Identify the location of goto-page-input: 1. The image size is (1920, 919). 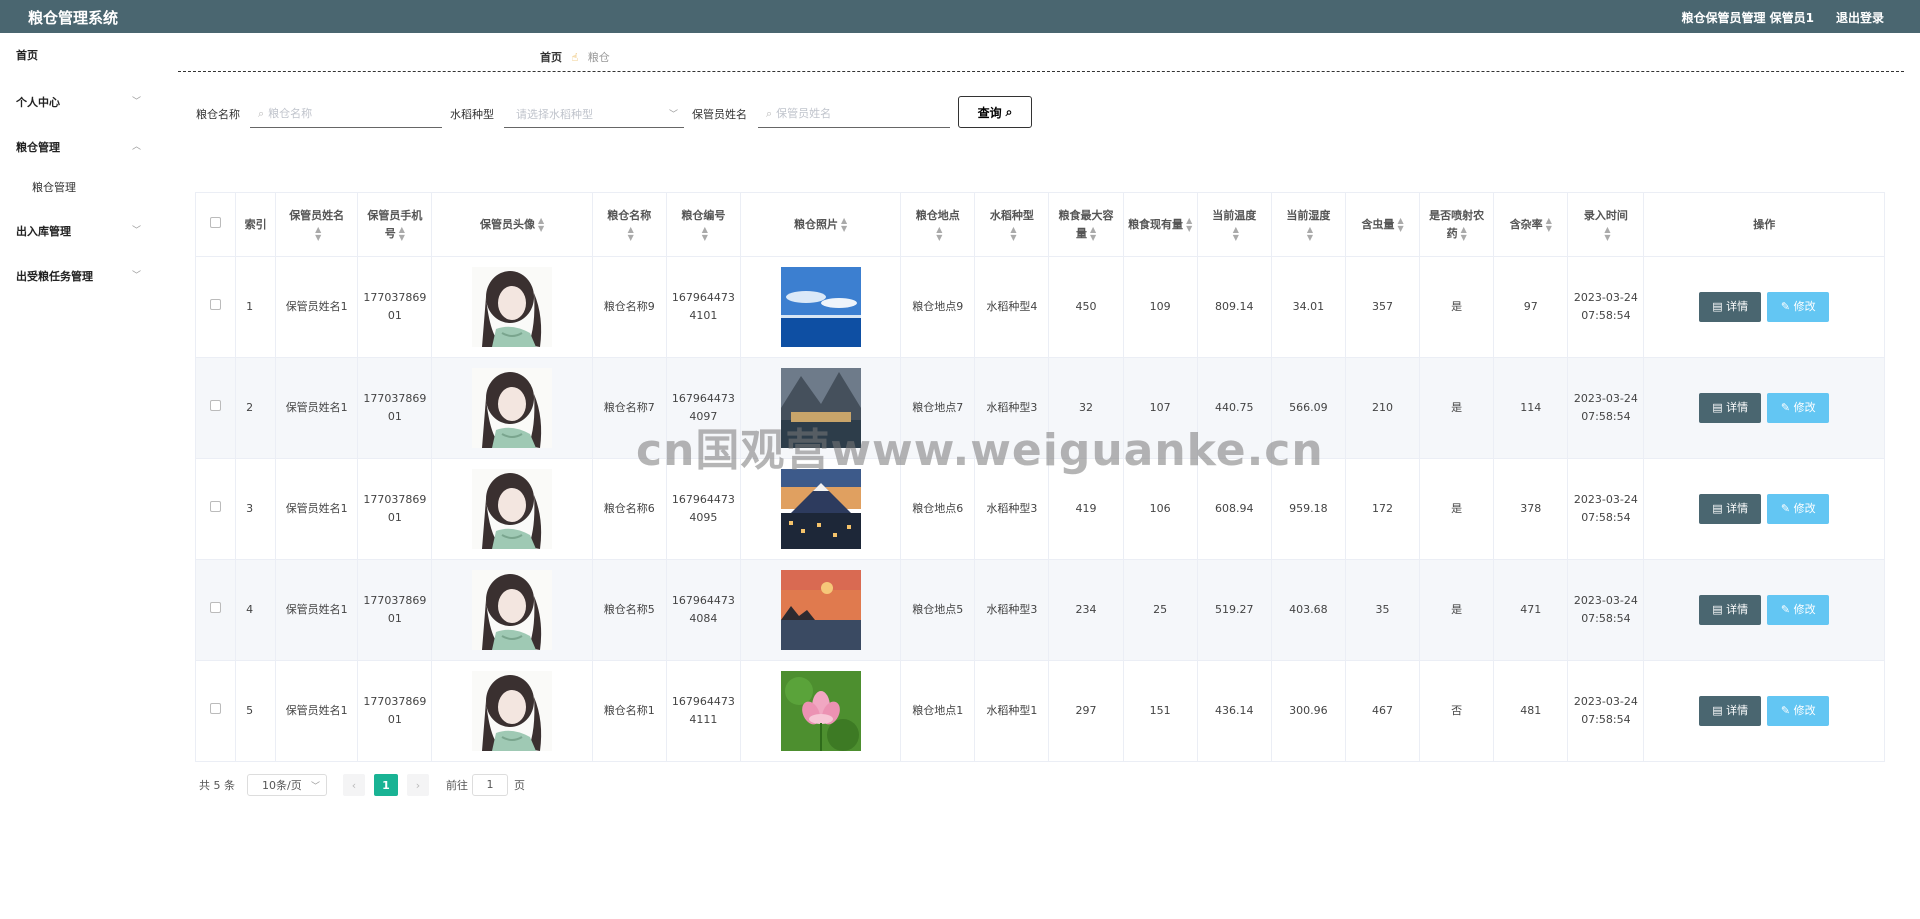
(490, 785).